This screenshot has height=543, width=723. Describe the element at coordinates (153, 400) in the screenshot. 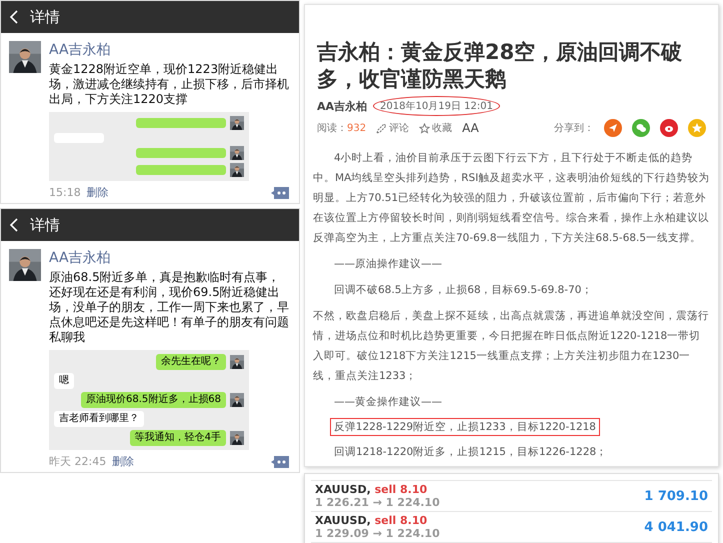

I see `chat-bubble: 原油现价68.5附近多，止损68` at that location.